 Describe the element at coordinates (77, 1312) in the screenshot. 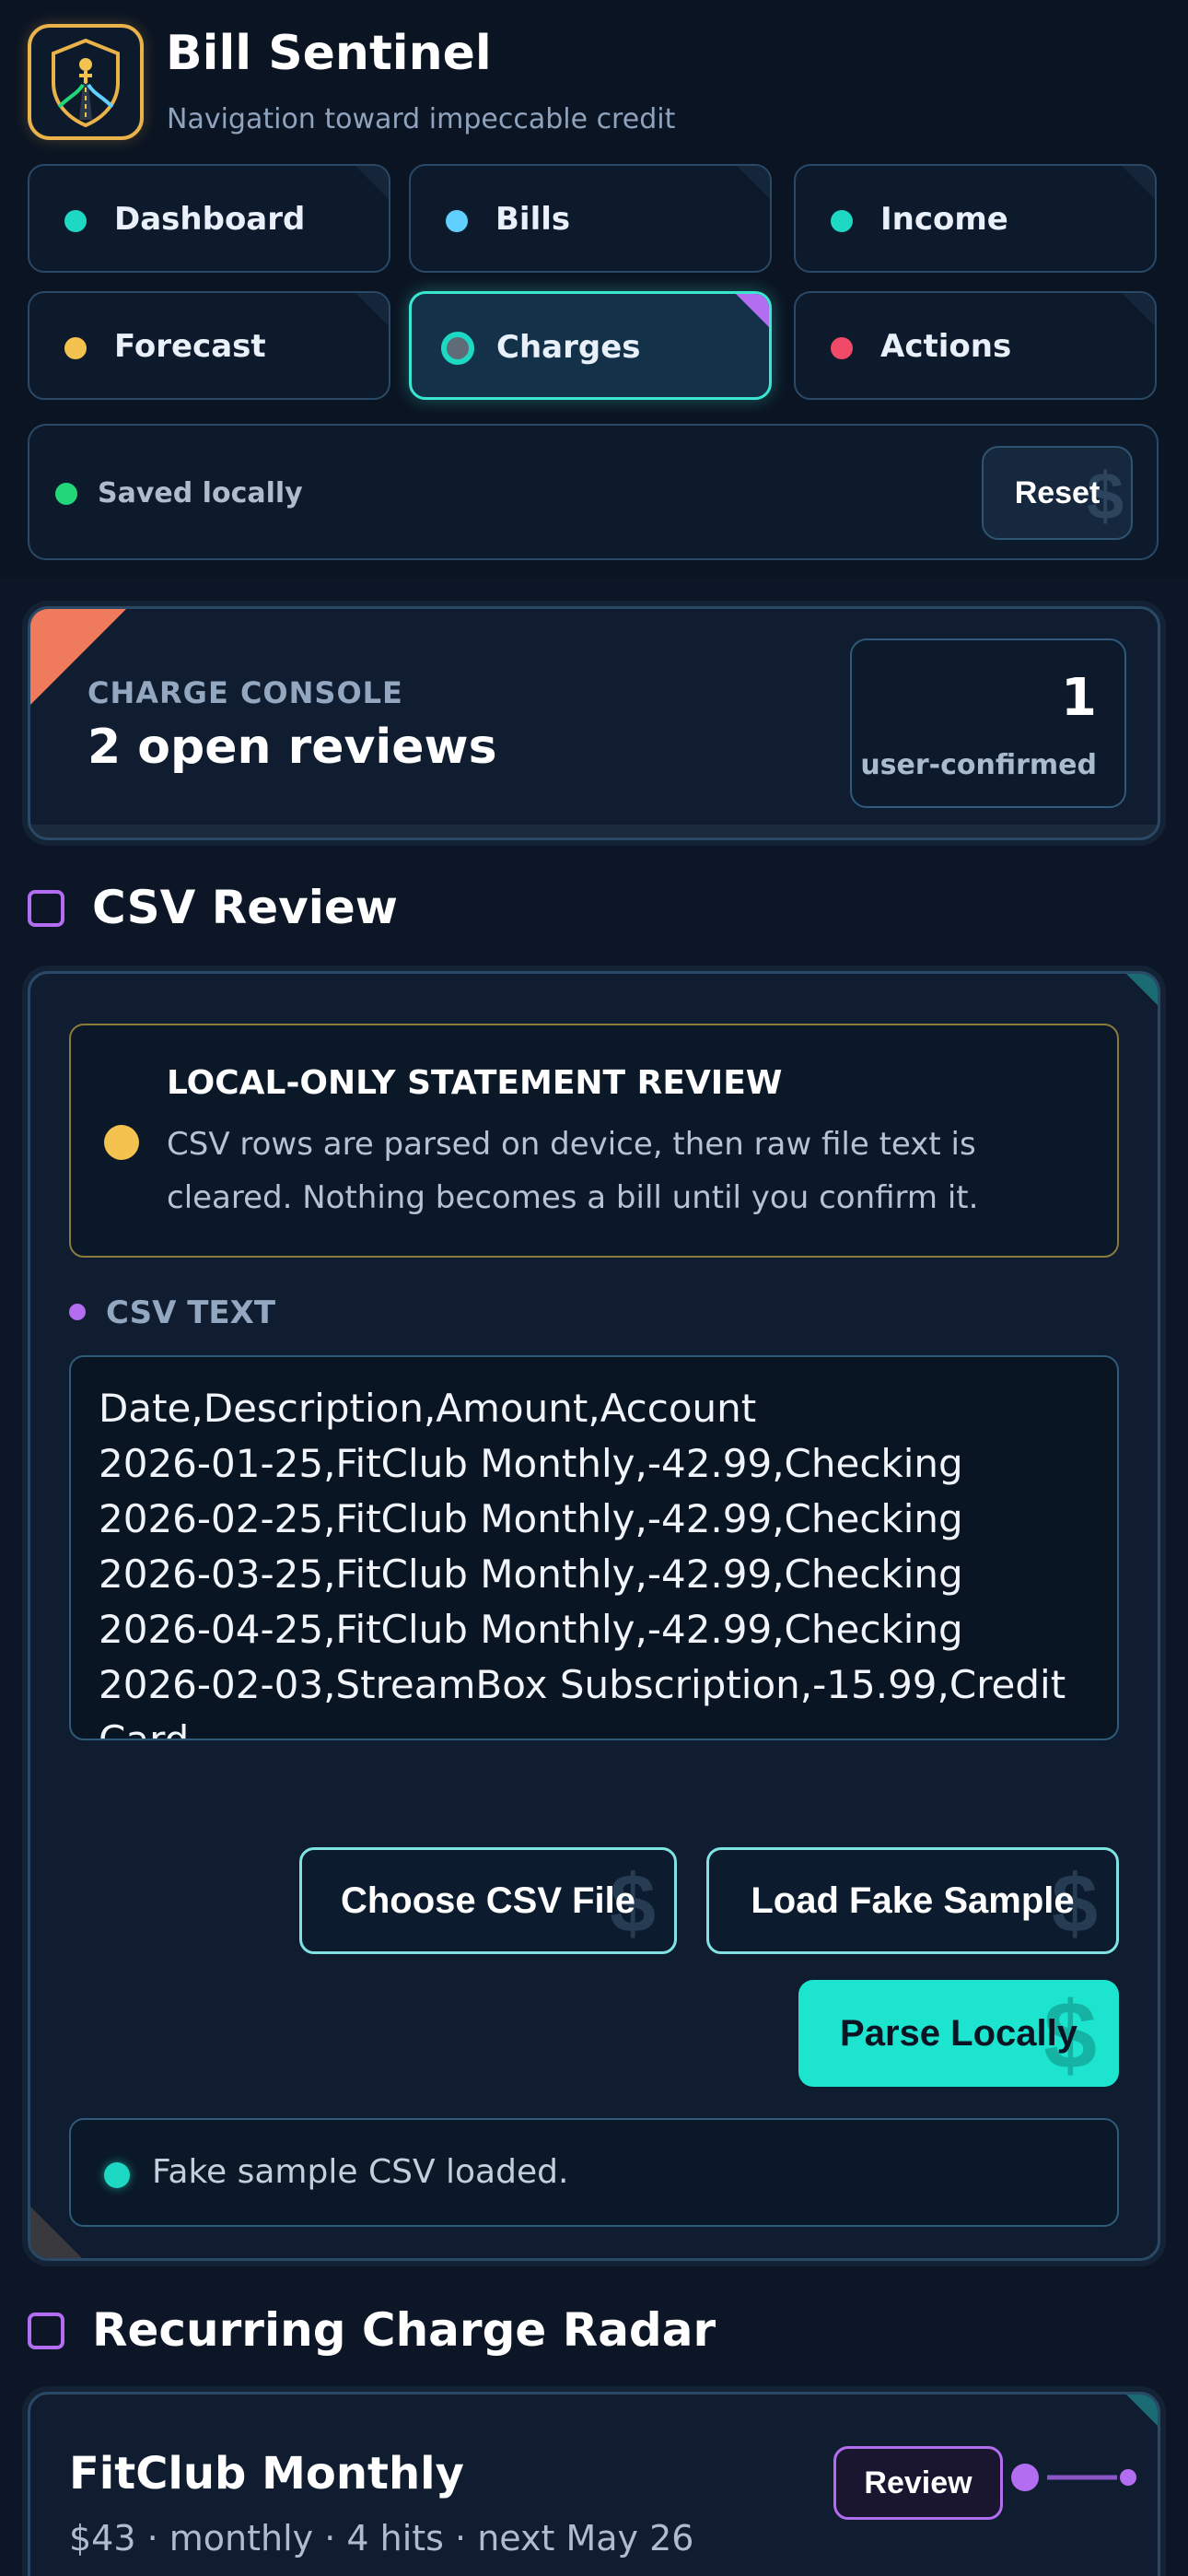

I see `label-bullet` at that location.